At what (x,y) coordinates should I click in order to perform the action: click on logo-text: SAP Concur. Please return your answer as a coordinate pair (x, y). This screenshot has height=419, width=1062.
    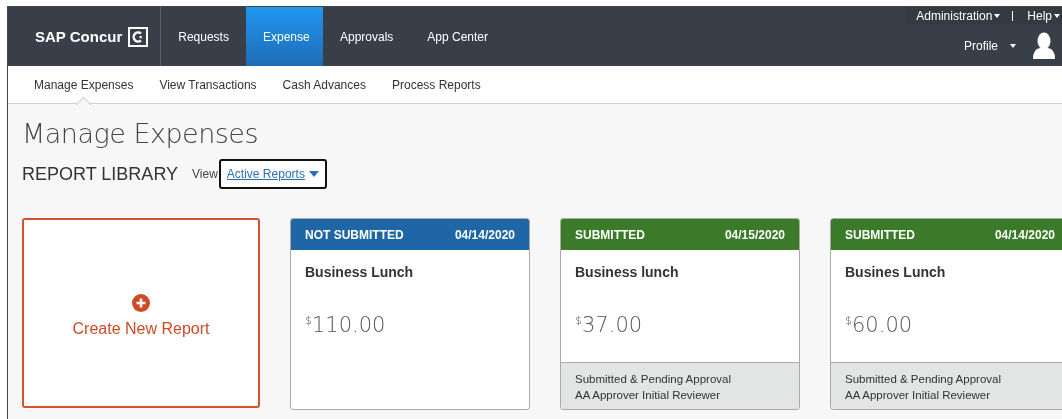
    Looking at the image, I should click on (79, 36).